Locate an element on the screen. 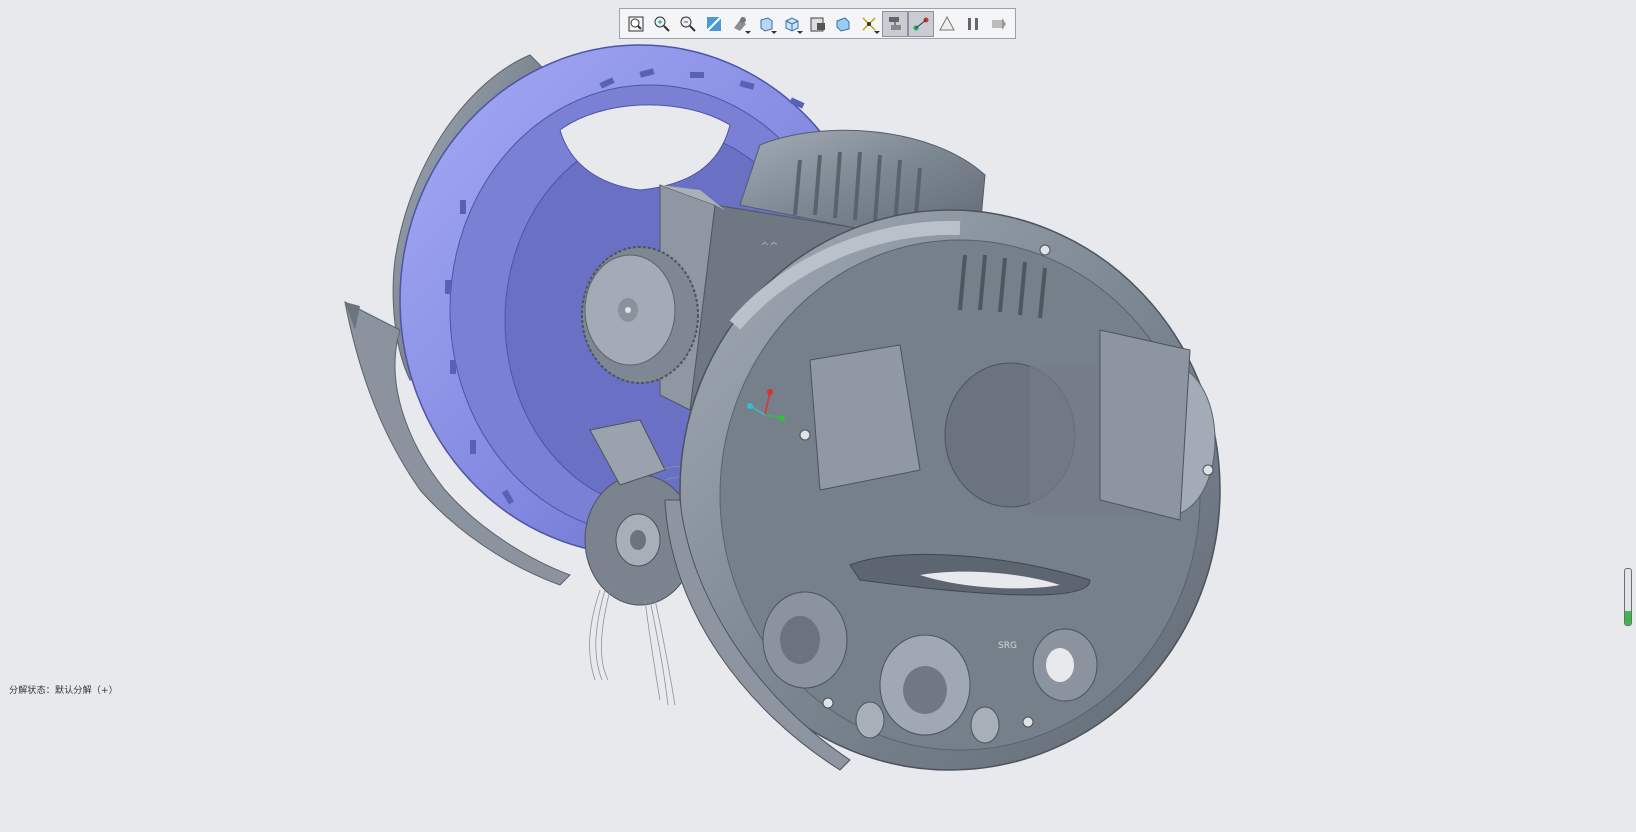 Image resolution: width=1636 pixels, height=832 pixels. display-style-button is located at coordinates (766, 24).